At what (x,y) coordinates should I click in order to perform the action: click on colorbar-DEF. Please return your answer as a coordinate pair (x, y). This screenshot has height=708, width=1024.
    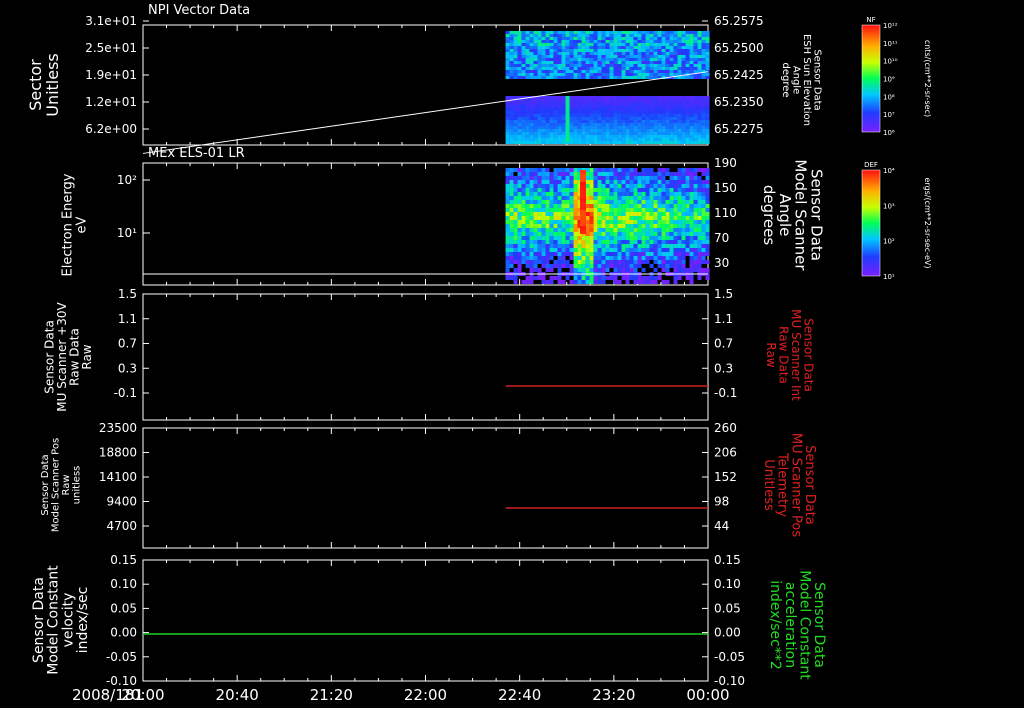
    Looking at the image, I should click on (871, 223).